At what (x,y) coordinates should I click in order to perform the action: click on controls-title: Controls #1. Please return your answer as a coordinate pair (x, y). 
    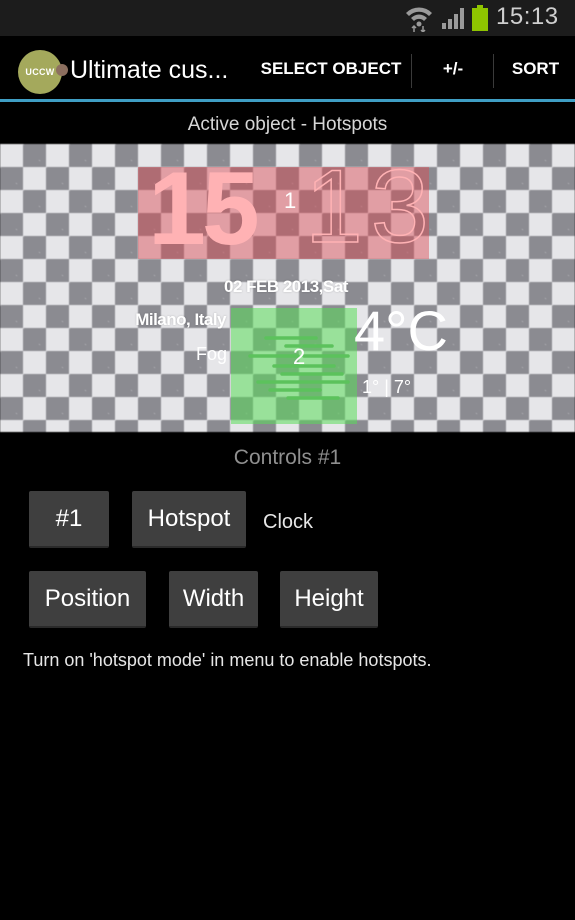
    Looking at the image, I should click on (287, 457).